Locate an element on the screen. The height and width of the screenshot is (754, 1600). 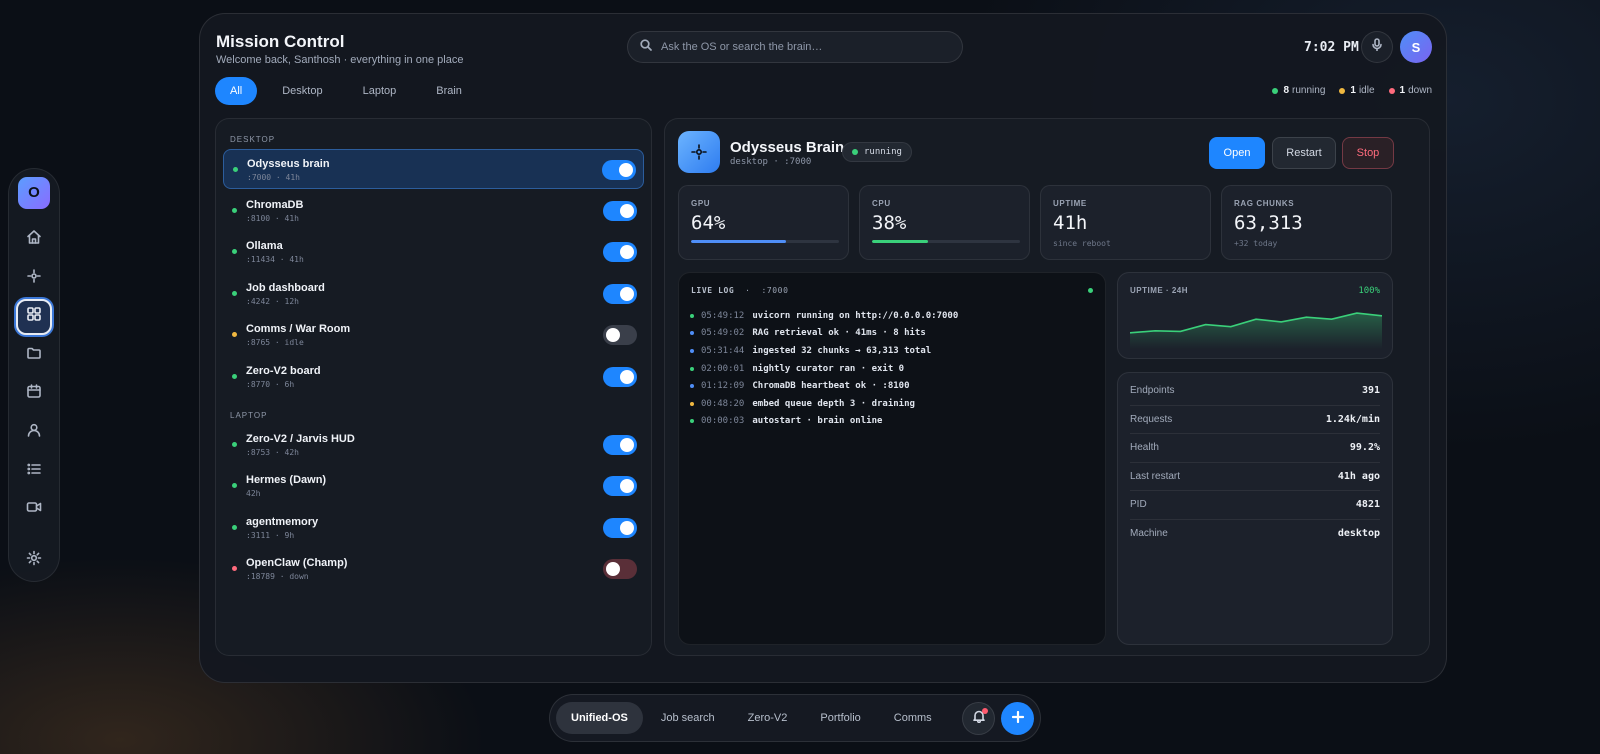
log-message: nightly curator ran · exit 0 is located at coordinates (828, 368).